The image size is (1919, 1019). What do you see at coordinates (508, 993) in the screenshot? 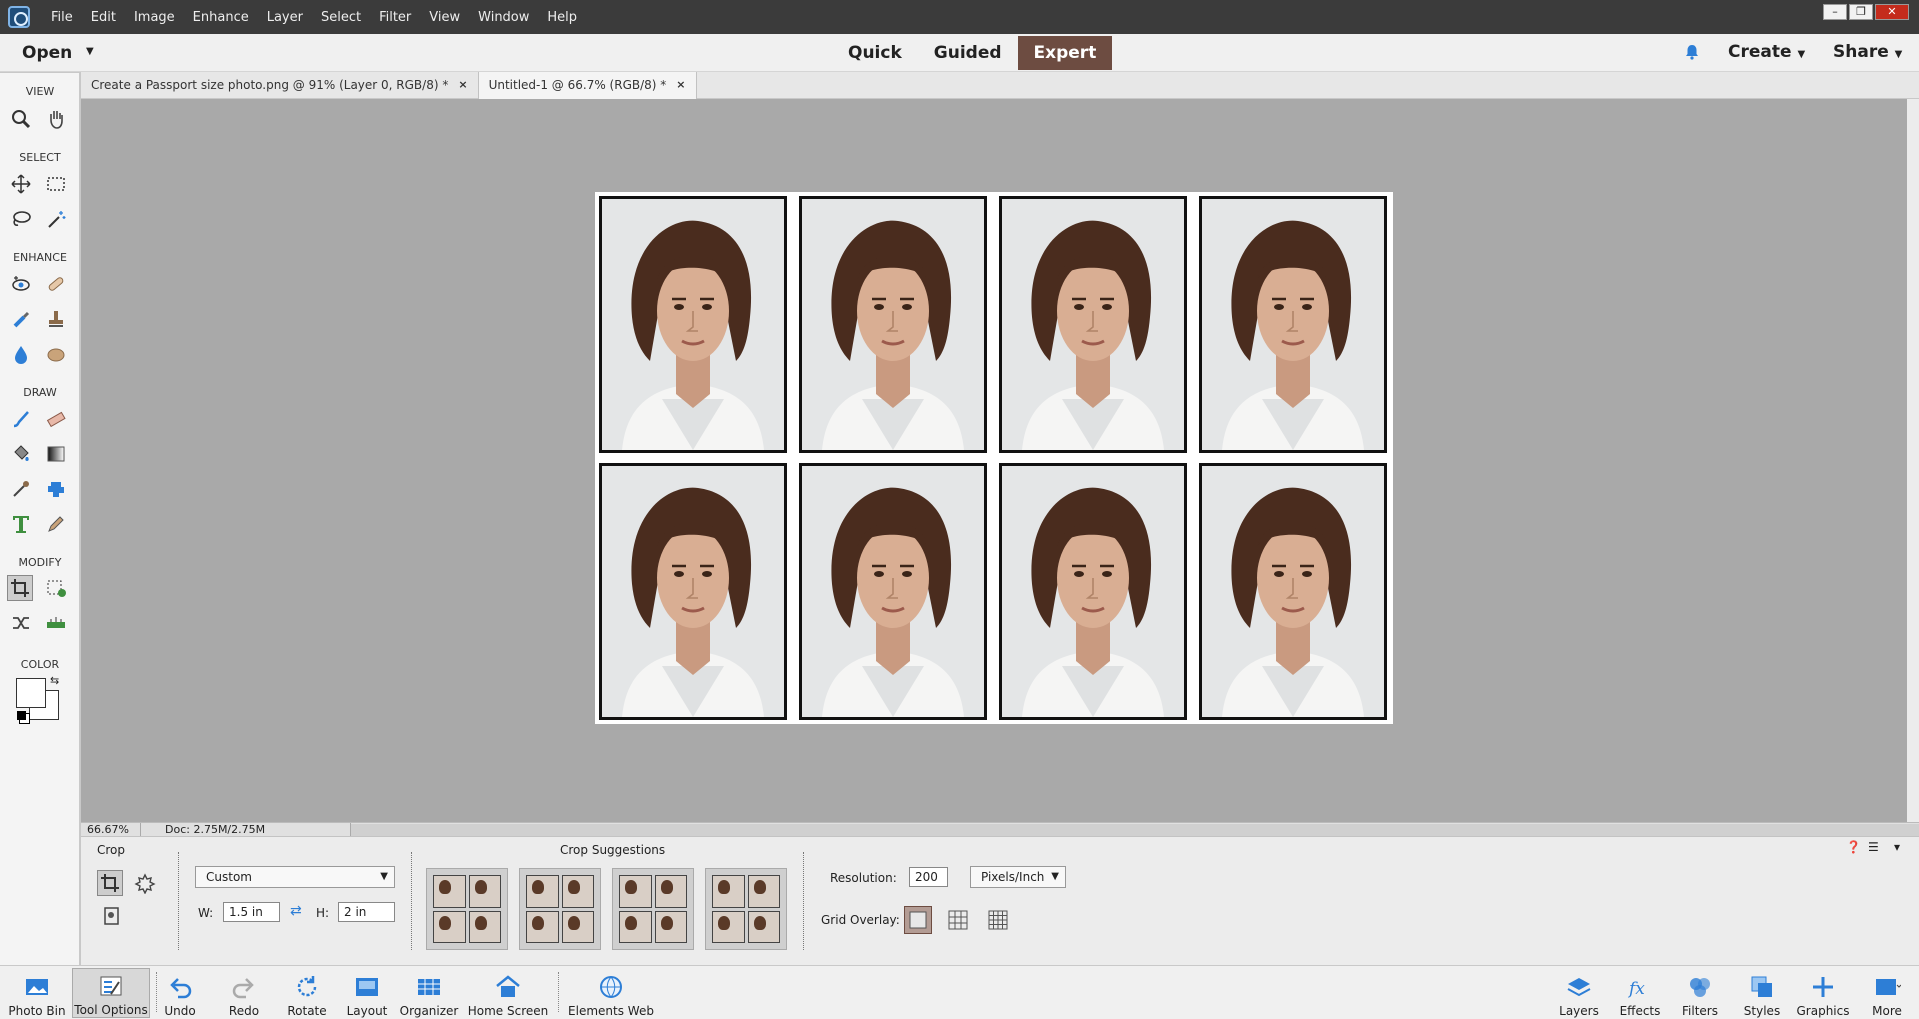
I see `home-screen-button: Home Screen` at bounding box center [508, 993].